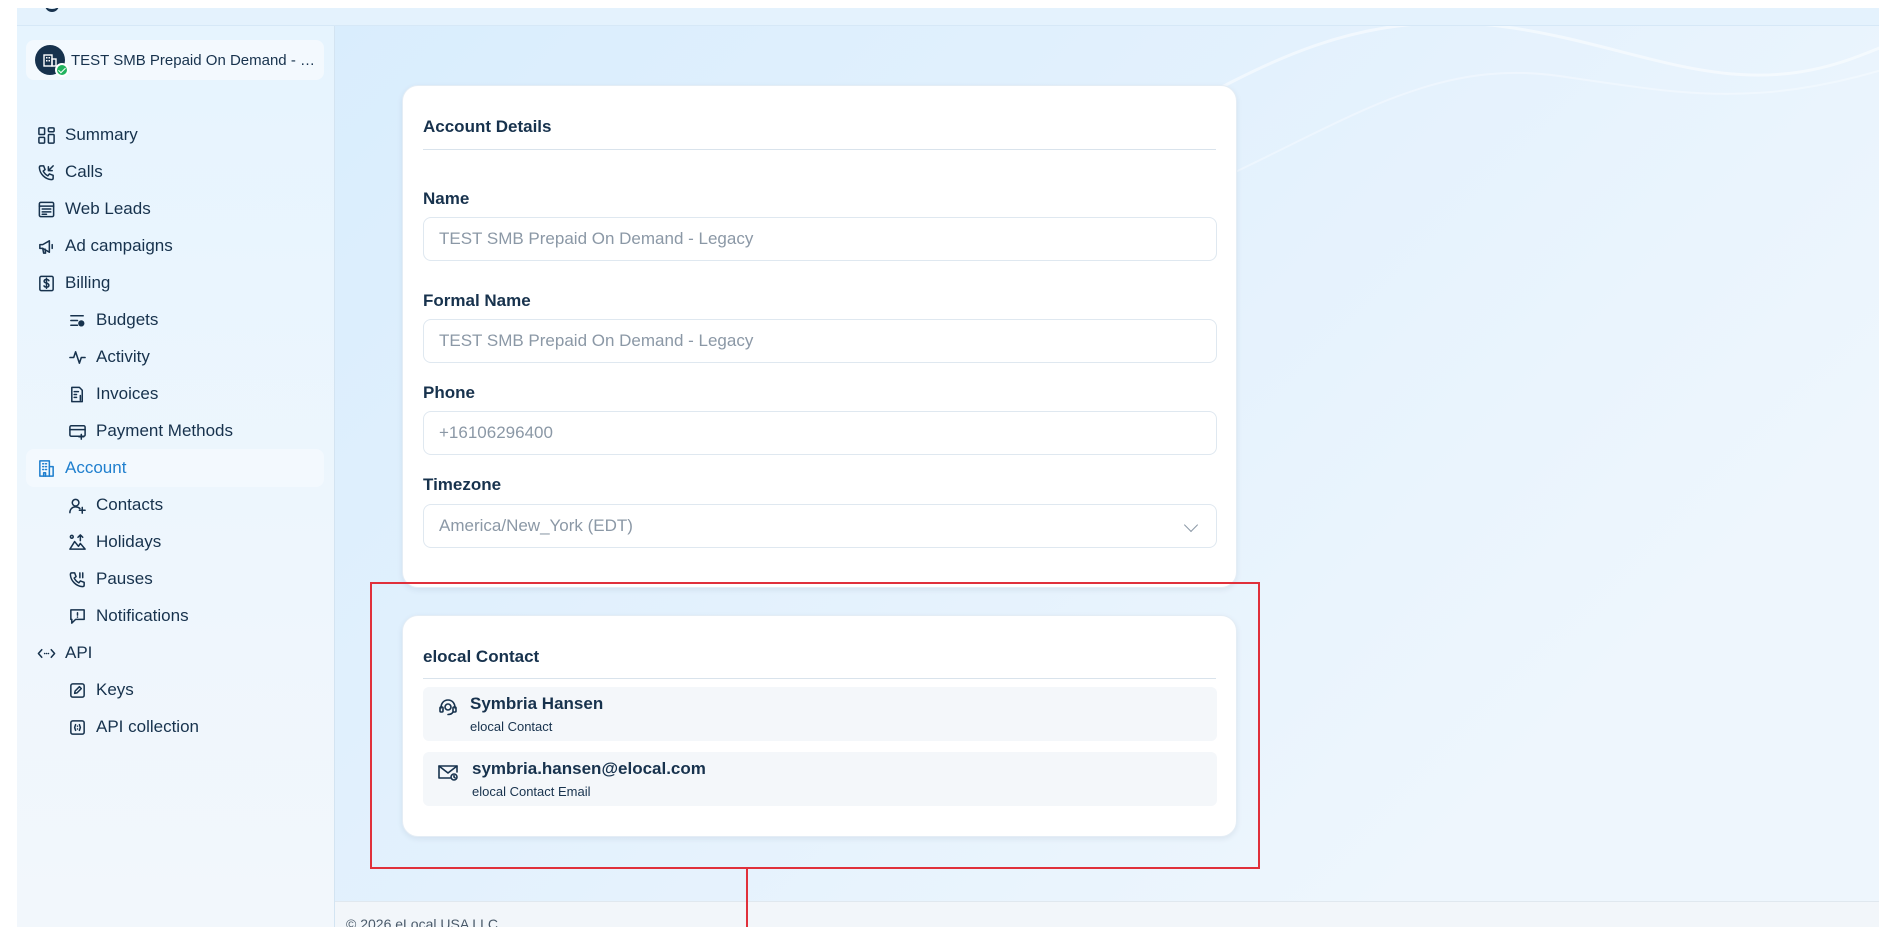  Describe the element at coordinates (77, 579) in the screenshot. I see `phone-pause-icon` at that location.